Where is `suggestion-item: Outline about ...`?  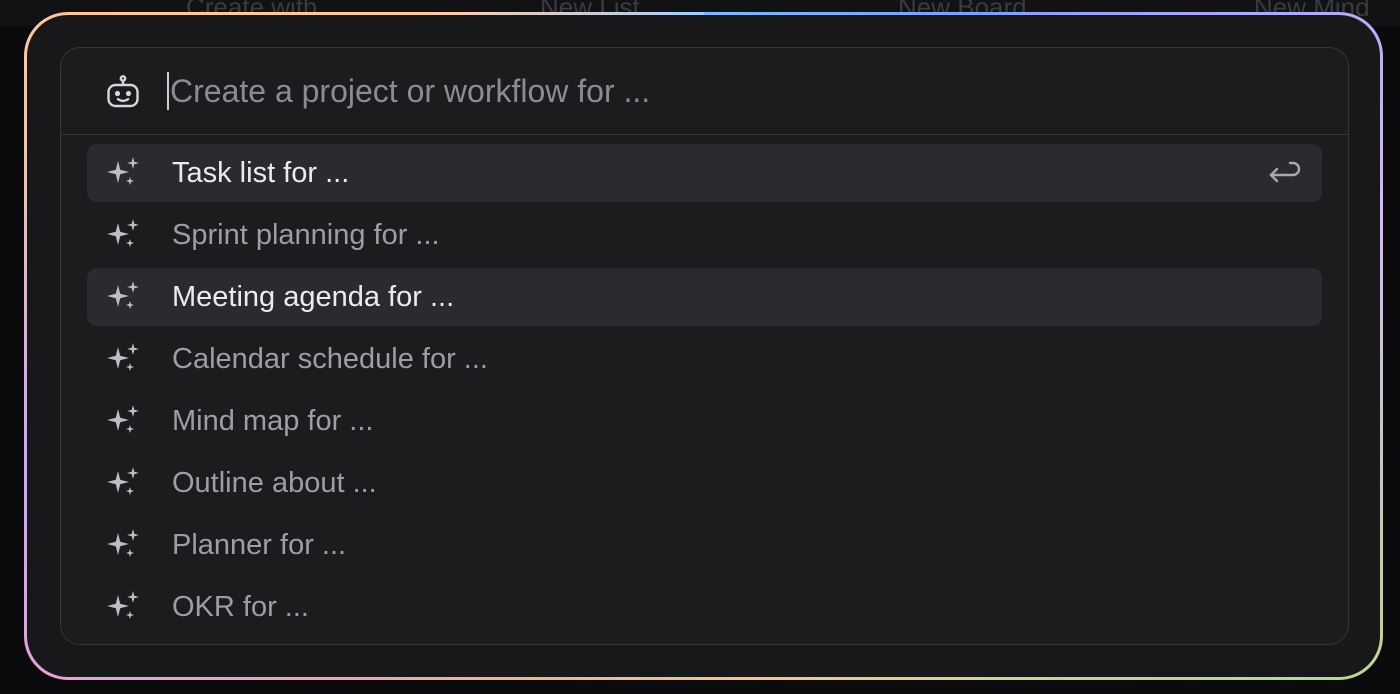
suggestion-item: Outline about ... is located at coordinates (704, 483).